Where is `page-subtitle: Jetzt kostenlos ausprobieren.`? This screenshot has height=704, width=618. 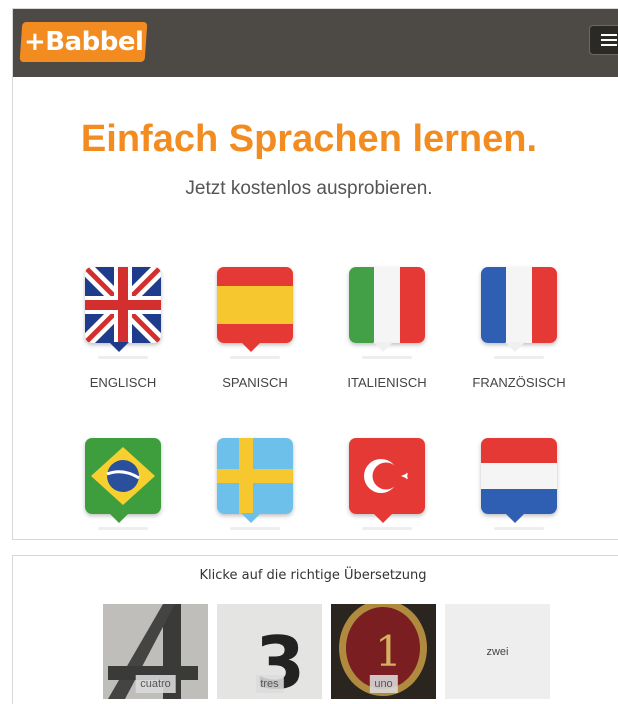 page-subtitle: Jetzt kostenlos ausprobieren. is located at coordinates (309, 188).